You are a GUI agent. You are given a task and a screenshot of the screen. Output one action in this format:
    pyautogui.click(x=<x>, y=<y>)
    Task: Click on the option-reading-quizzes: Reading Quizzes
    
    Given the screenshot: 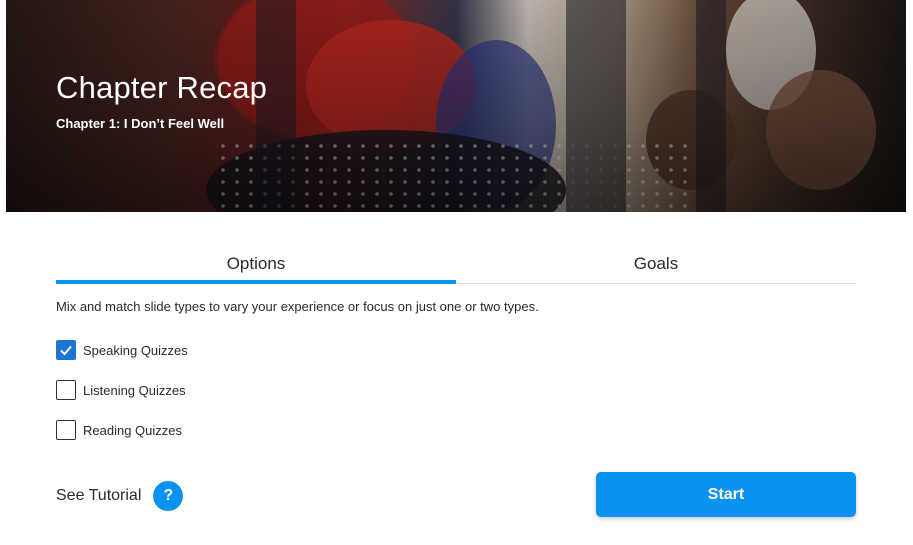 What is the action you would take?
    pyautogui.click(x=119, y=430)
    